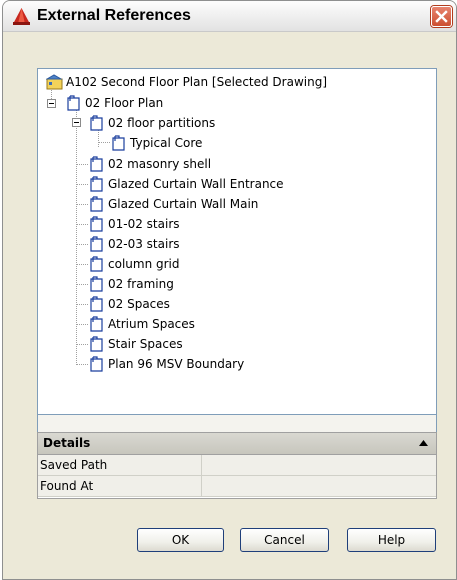 The height and width of the screenshot is (580, 457). What do you see at coordinates (160, 164) in the screenshot?
I see `tree-item-label: 02 masonry shell` at bounding box center [160, 164].